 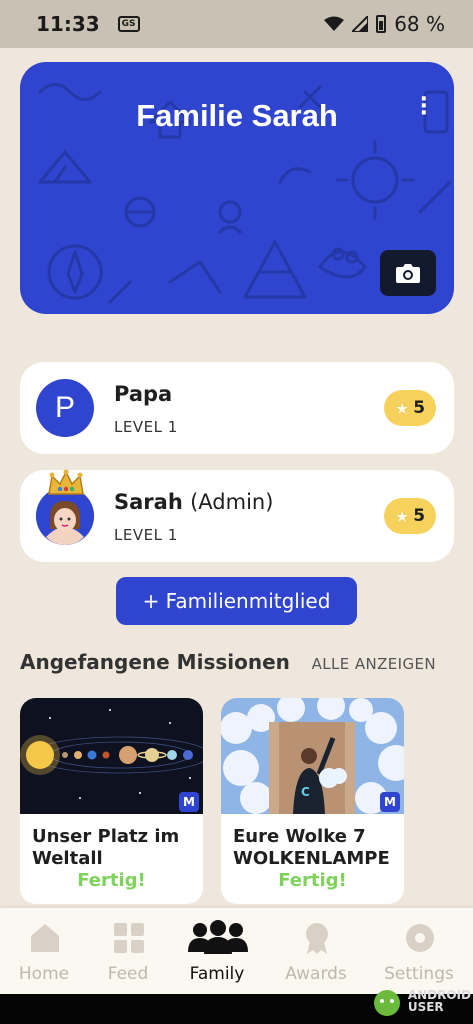 I want to click on battery-percent: 68 %, so click(x=419, y=24).